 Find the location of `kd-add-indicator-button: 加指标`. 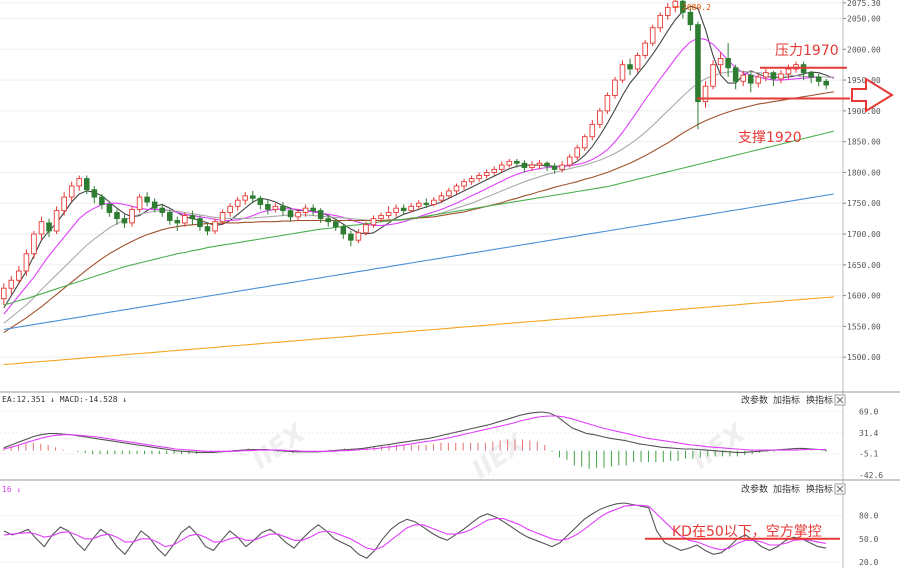

kd-add-indicator-button: 加指标 is located at coordinates (786, 489).